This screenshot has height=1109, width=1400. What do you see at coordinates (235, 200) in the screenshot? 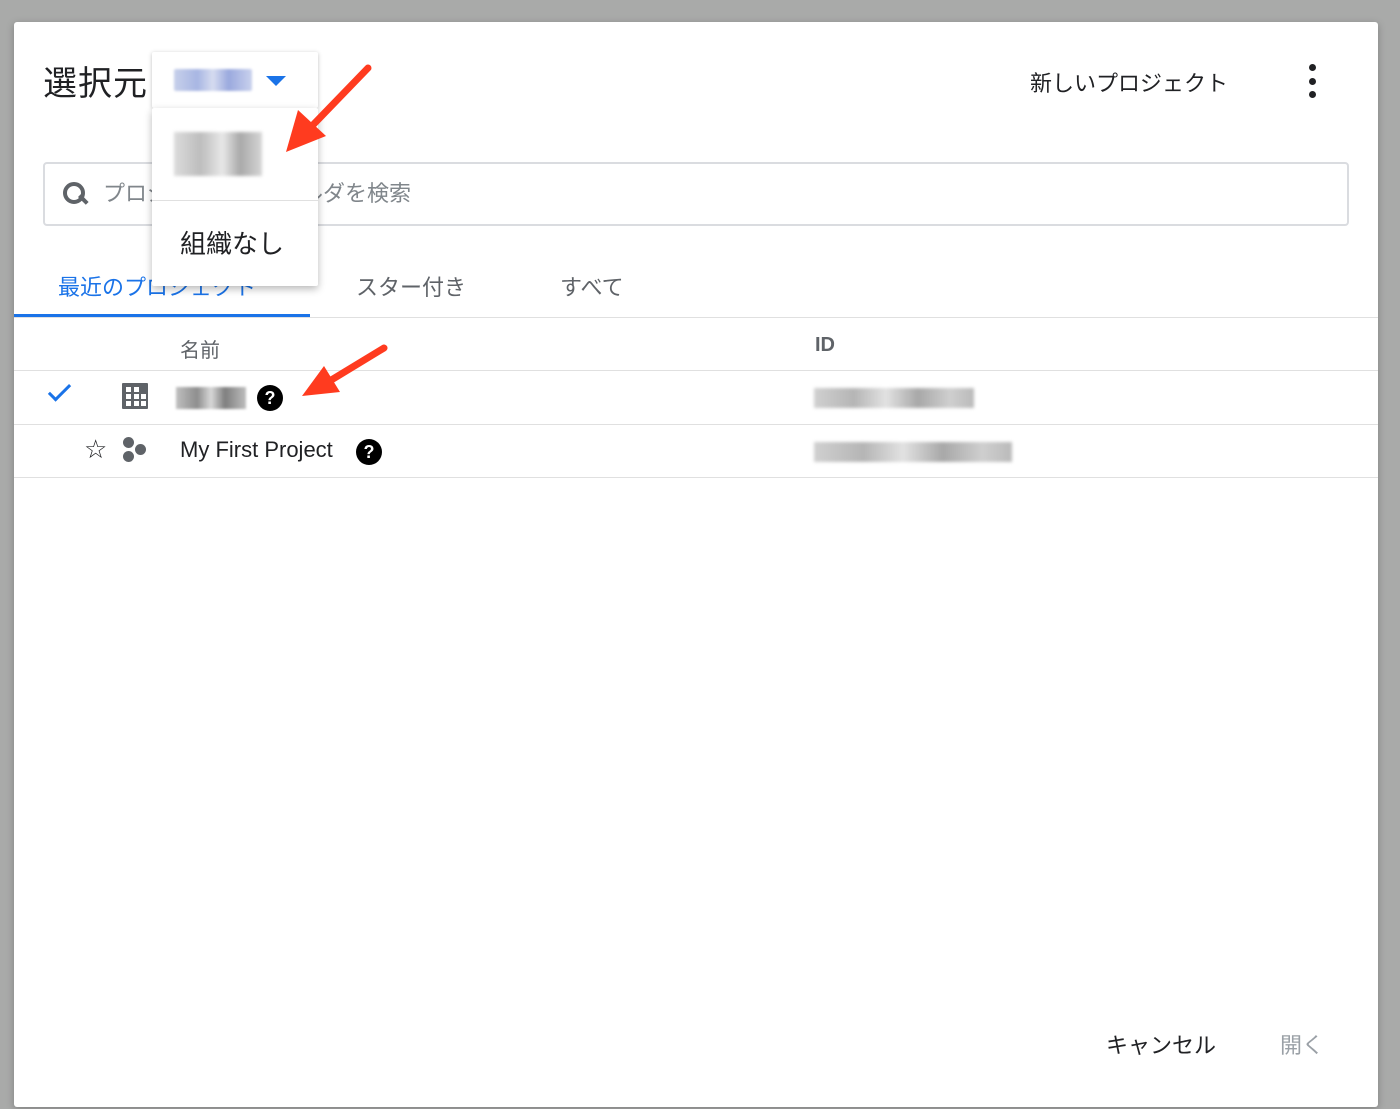
I see `menu-divider` at bounding box center [235, 200].